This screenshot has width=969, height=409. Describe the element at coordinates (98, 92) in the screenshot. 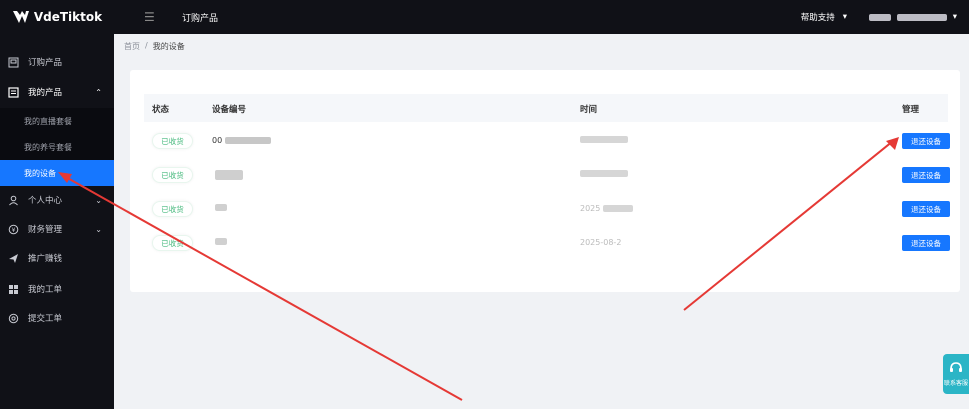

I see `chevron-up-icon: ⌃` at that location.